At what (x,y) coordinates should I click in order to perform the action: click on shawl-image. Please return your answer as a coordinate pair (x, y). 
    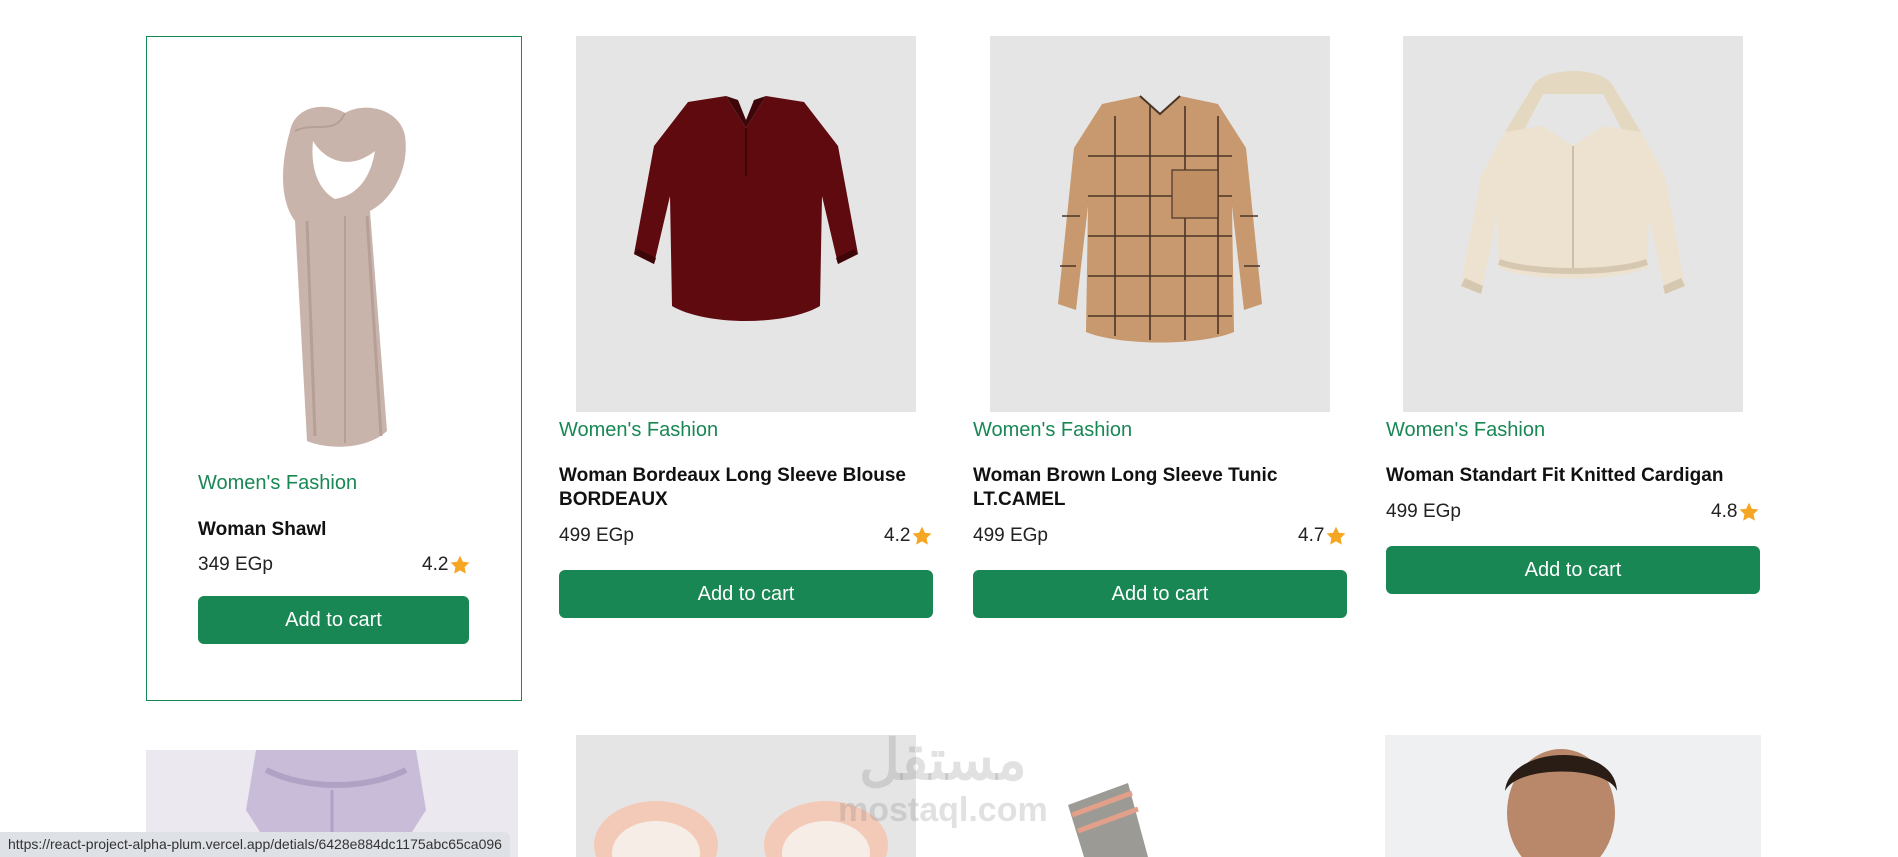
    Looking at the image, I should click on (344, 276).